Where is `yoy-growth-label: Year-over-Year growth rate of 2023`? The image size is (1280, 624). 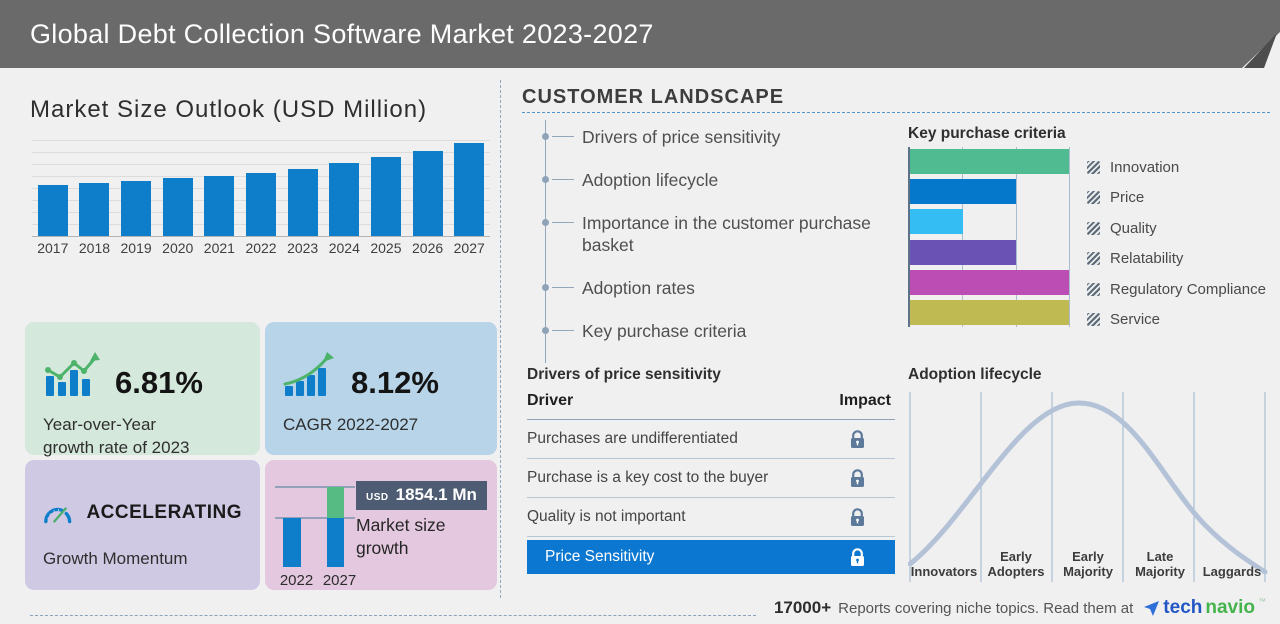
yoy-growth-label: Year-over-Year growth rate of 2023 is located at coordinates (116, 436).